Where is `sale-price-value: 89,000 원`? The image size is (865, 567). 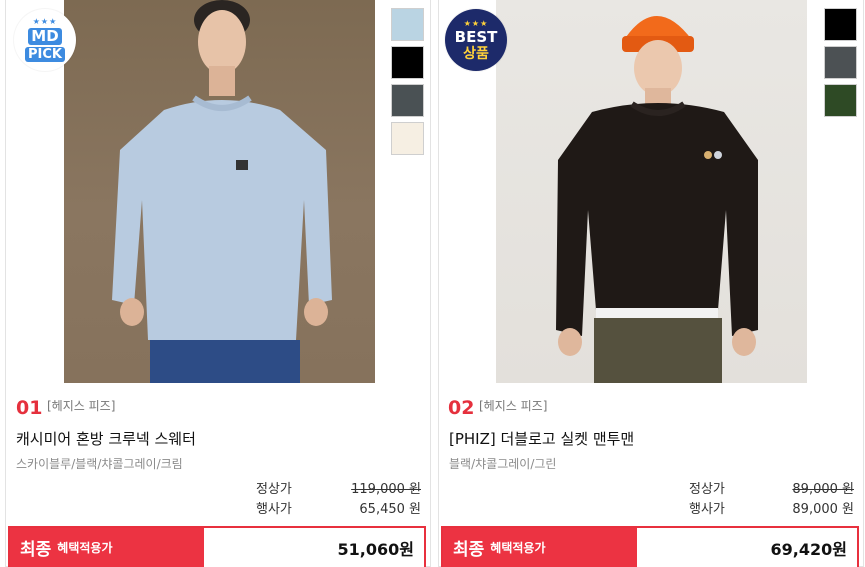 sale-price-value: 89,000 원 is located at coordinates (823, 509).